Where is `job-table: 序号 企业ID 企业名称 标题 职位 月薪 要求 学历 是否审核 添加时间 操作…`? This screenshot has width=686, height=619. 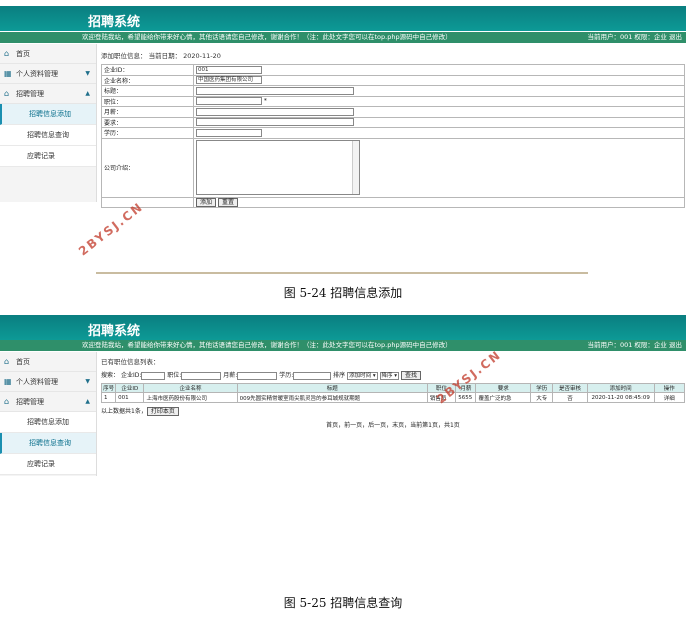 job-table: 序号 企业ID 企业名称 标题 职位 月薪 要求 学历 是否审核 添加时间 操作… is located at coordinates (393, 393).